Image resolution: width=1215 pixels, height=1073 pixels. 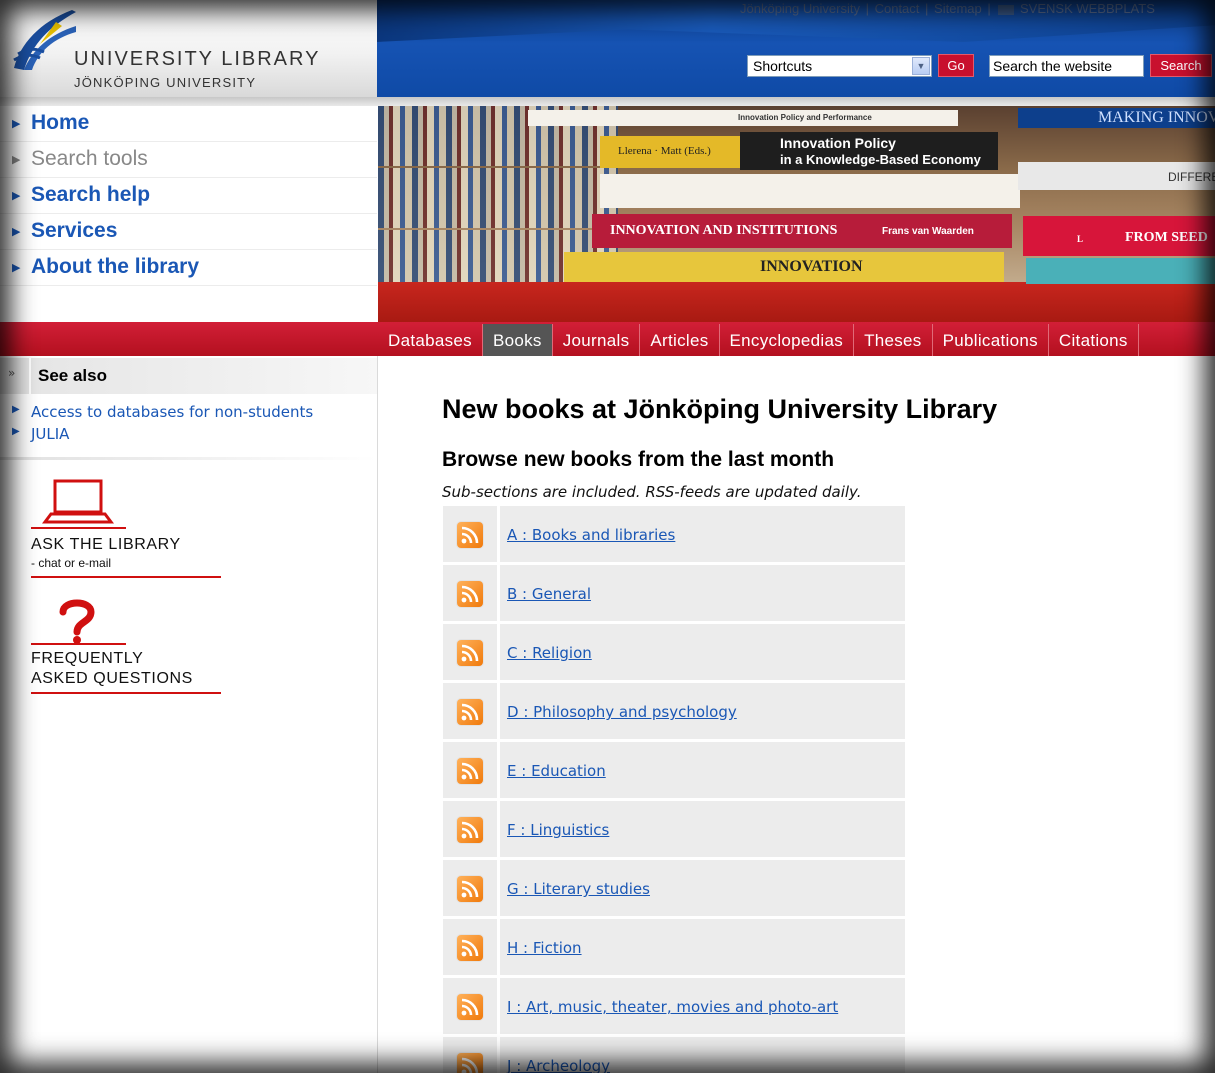 I want to click on tab-databases: Databases, so click(x=430, y=340).